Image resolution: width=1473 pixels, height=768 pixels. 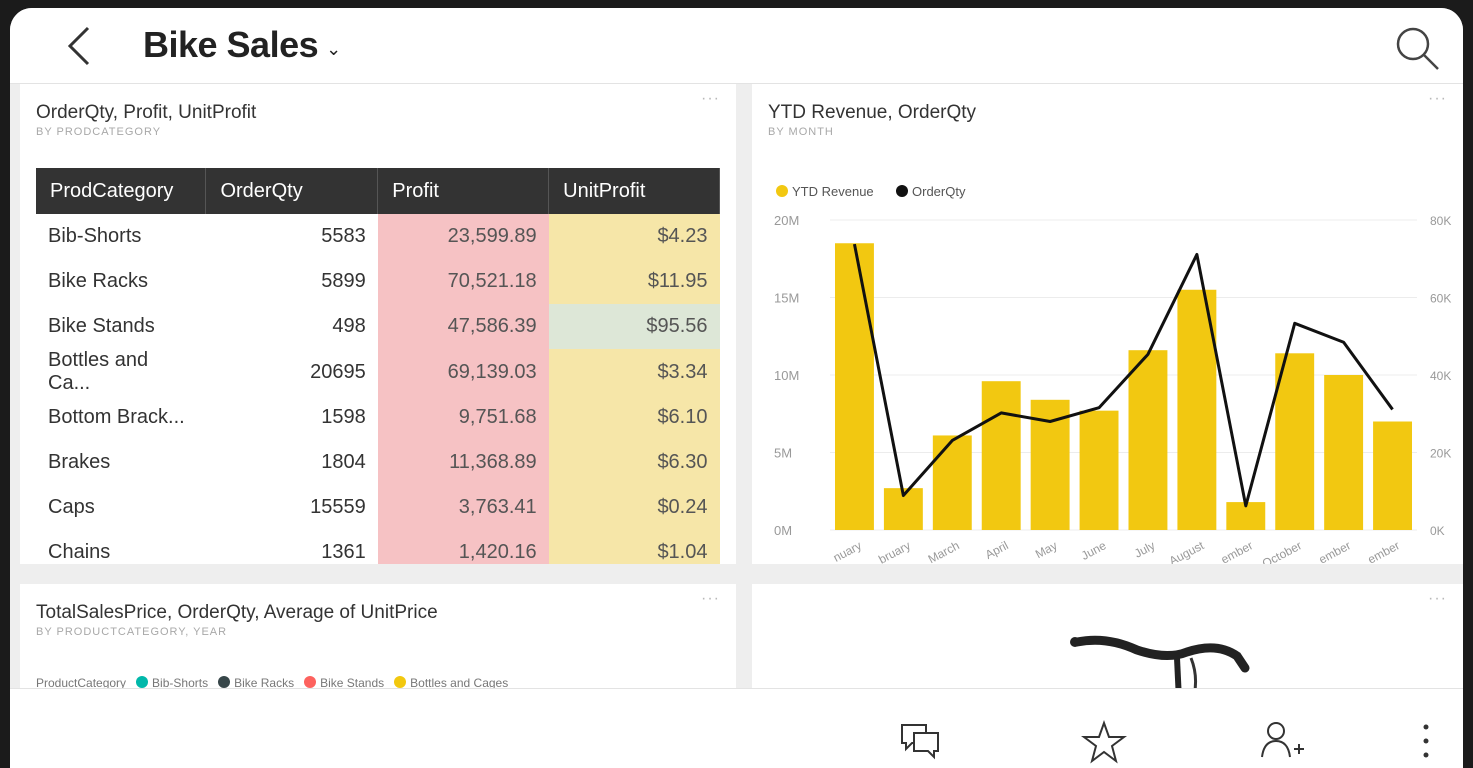 What do you see at coordinates (634, 281) in the screenshot?
I see `cell-unitprofit: $11.95` at bounding box center [634, 281].